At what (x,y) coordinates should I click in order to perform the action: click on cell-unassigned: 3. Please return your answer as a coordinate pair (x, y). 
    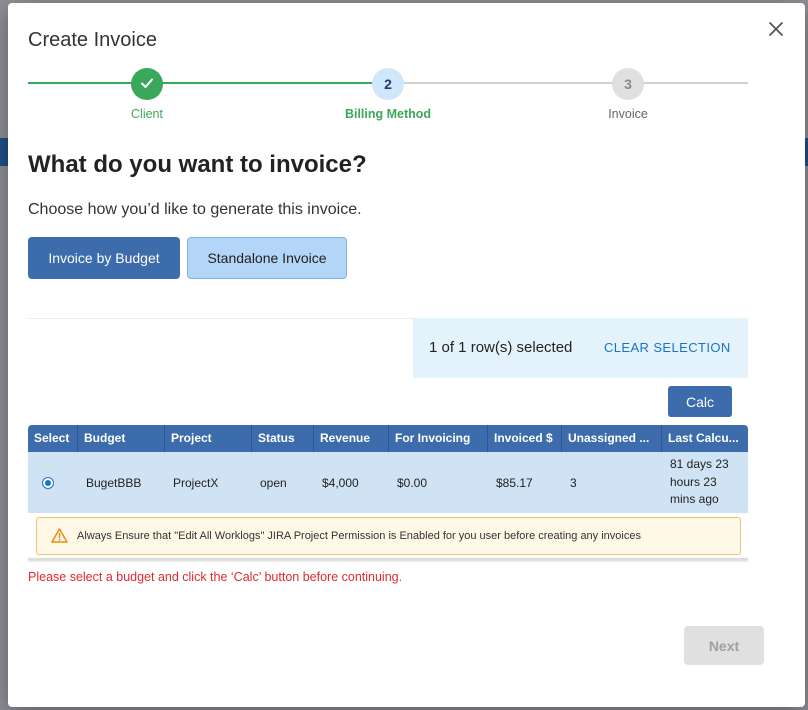
    Looking at the image, I should click on (573, 482).